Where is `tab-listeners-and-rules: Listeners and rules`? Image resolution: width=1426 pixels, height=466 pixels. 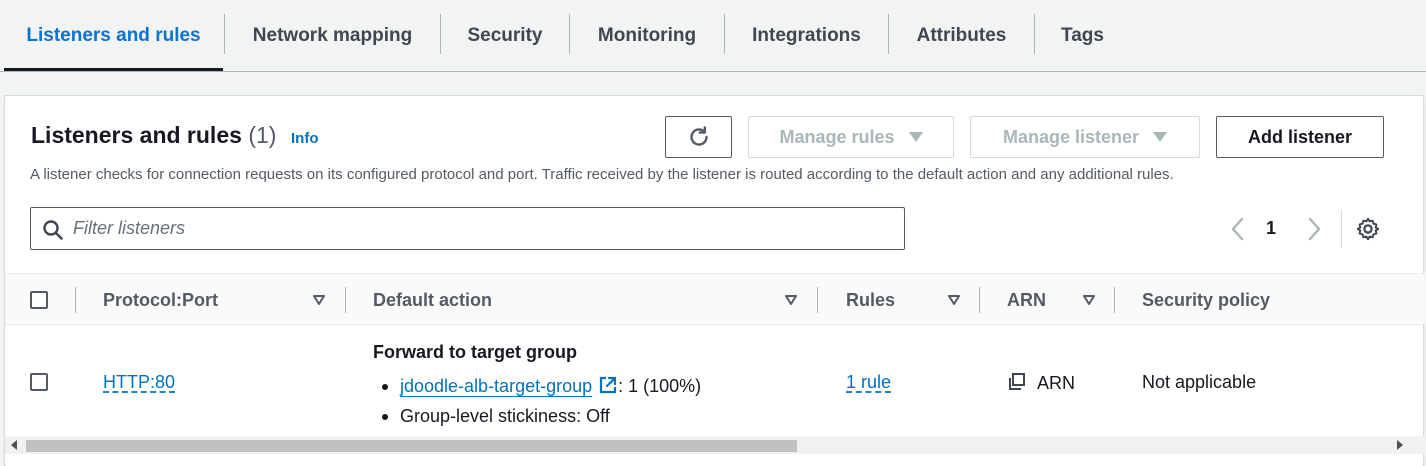
tab-listeners-and-rules: Listeners and rules is located at coordinates (113, 36).